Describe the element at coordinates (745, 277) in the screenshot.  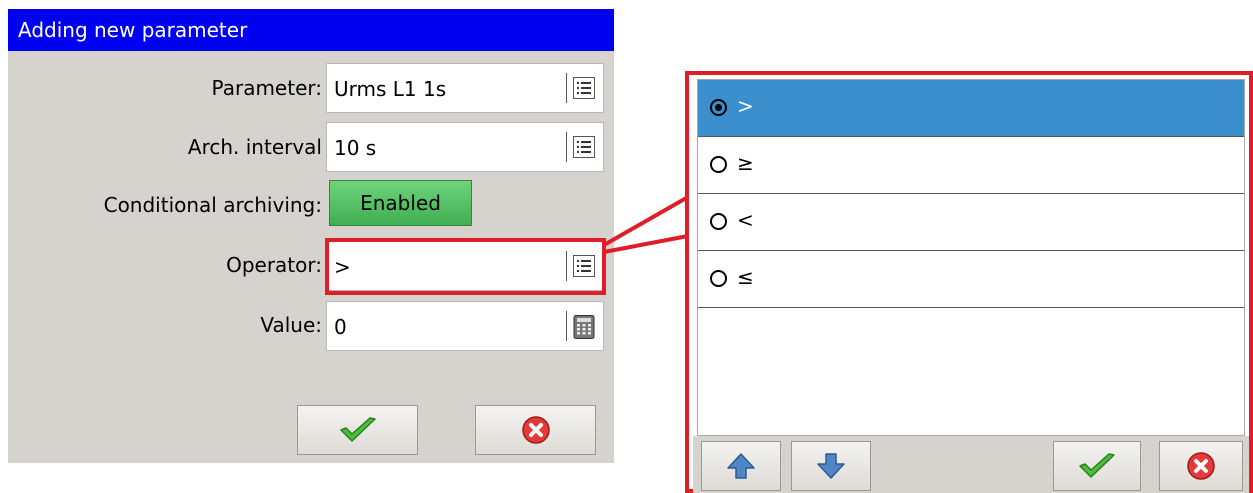
I see `option-label: ≤` at that location.